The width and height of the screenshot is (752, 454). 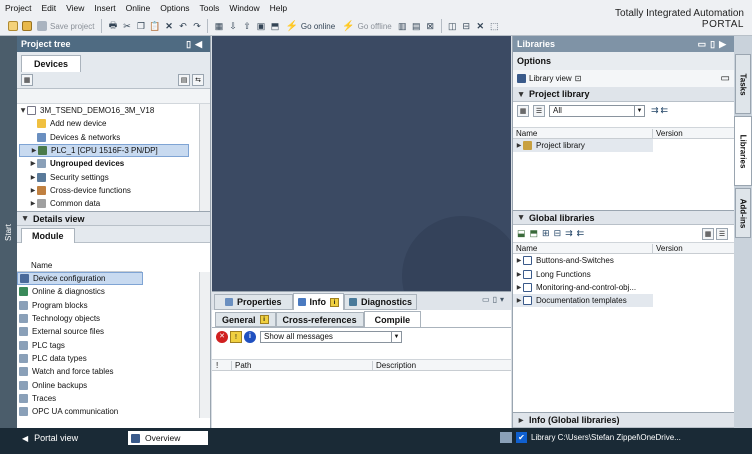 What do you see at coordinates (274, 26) in the screenshot?
I see `upload-station-icon: ⬒` at bounding box center [274, 26].